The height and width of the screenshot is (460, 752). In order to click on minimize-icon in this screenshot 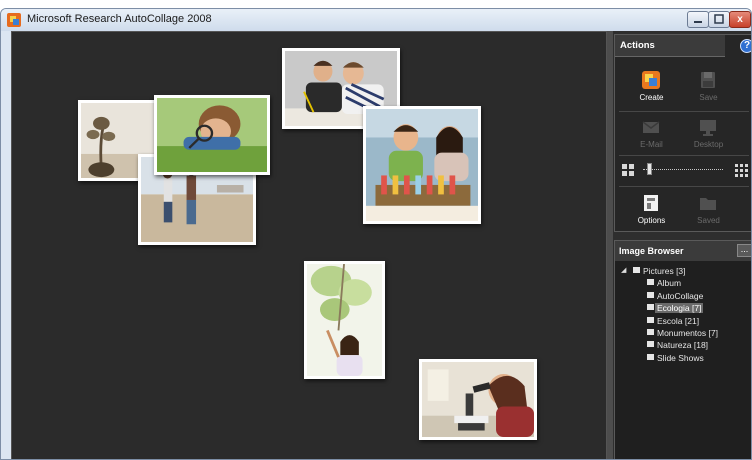, I will do `click(698, 22)`.